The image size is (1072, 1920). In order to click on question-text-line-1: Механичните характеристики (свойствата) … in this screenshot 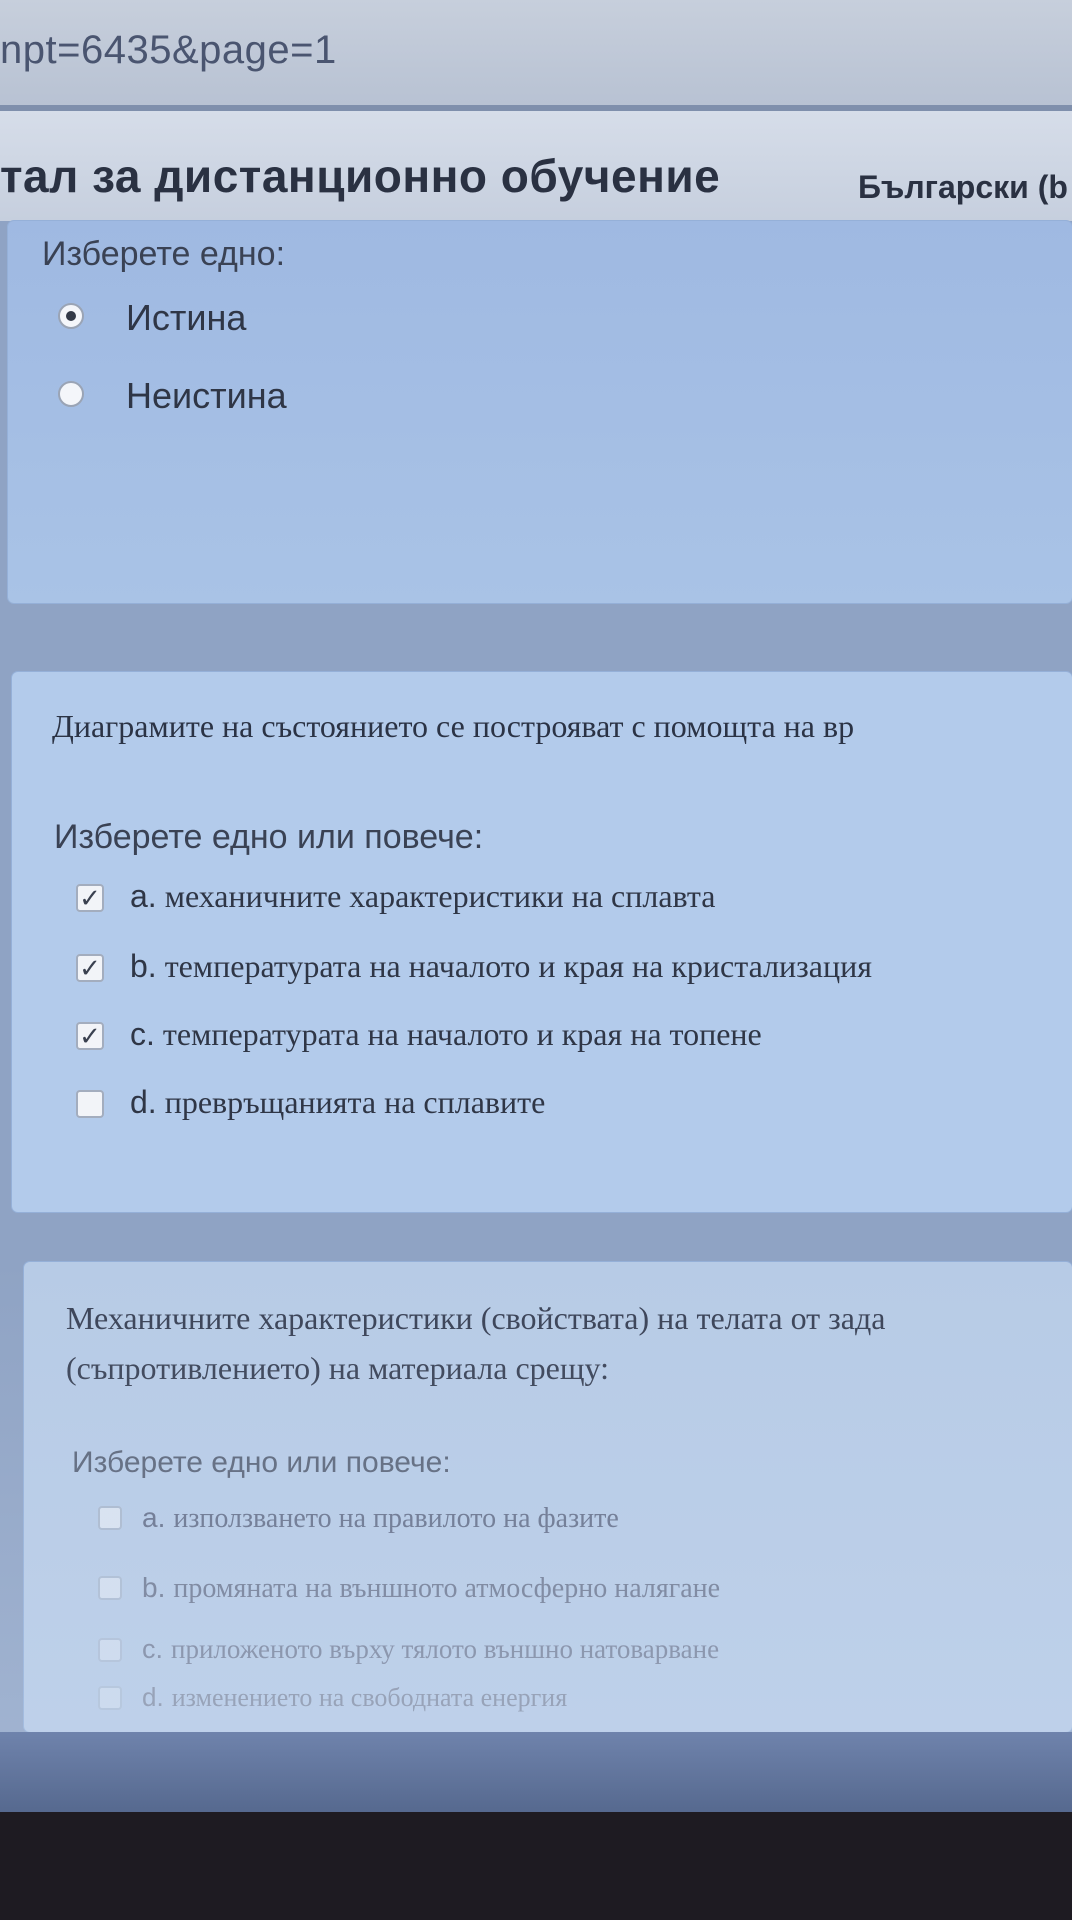, I will do `click(476, 1318)`.